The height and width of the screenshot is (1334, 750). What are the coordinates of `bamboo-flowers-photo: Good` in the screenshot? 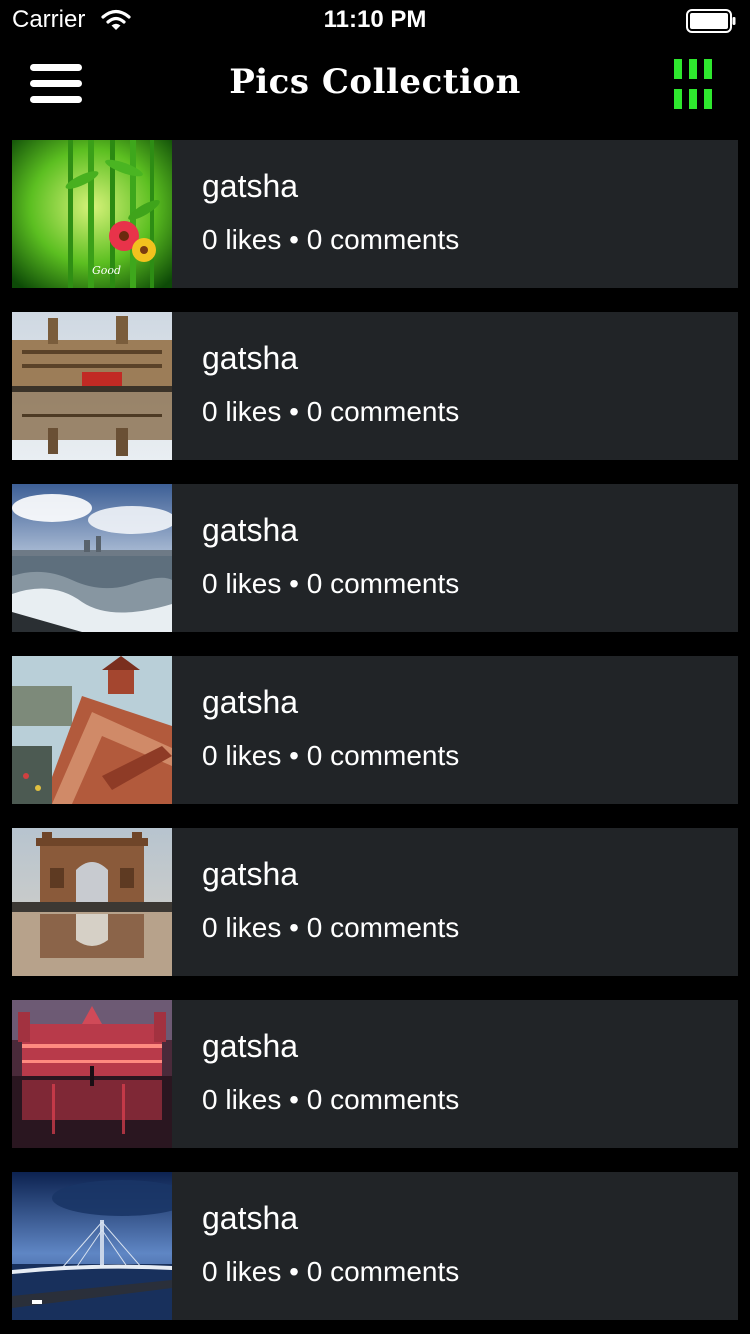 It's located at (92, 214).